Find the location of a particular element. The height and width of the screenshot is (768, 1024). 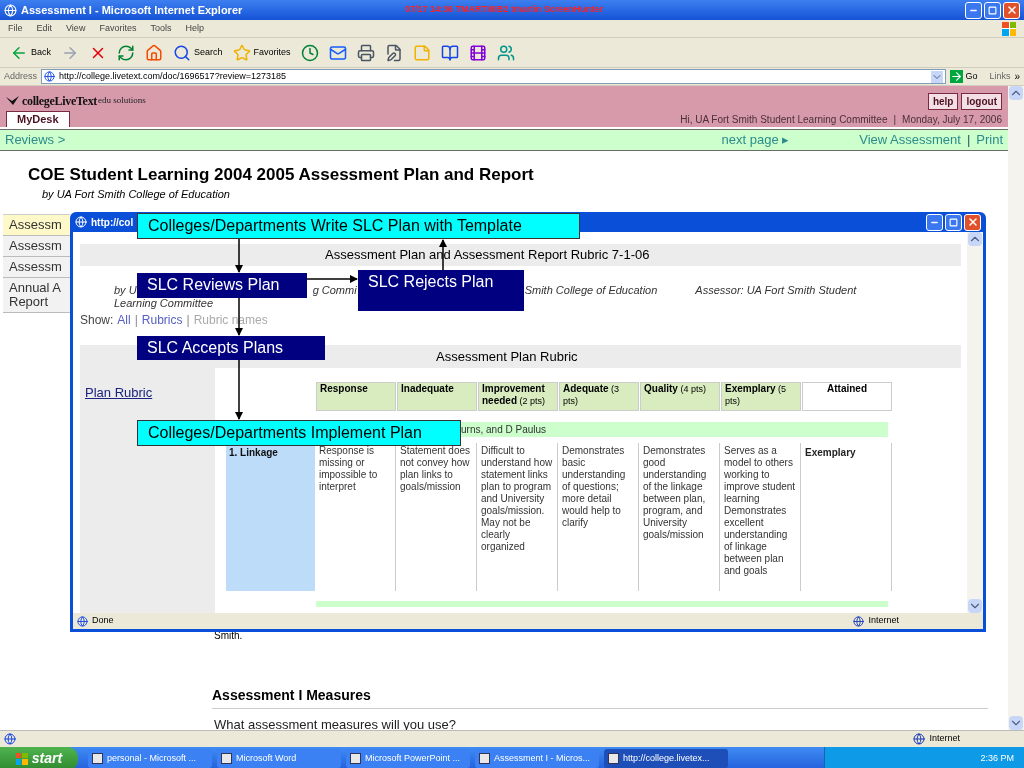

menu-item: Tools is located at coordinates (161, 28).